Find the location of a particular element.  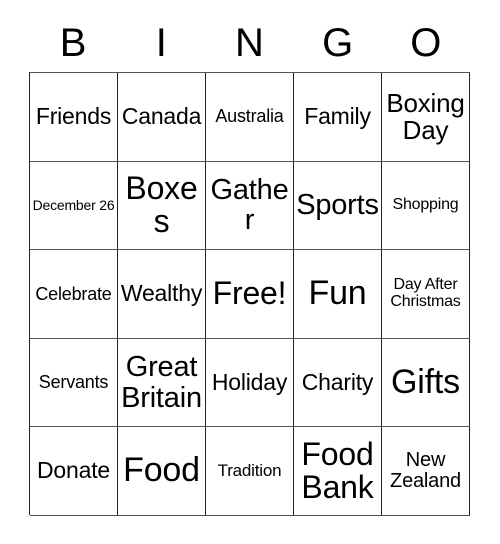

bingo-cell-label: Free! is located at coordinates (249, 293).